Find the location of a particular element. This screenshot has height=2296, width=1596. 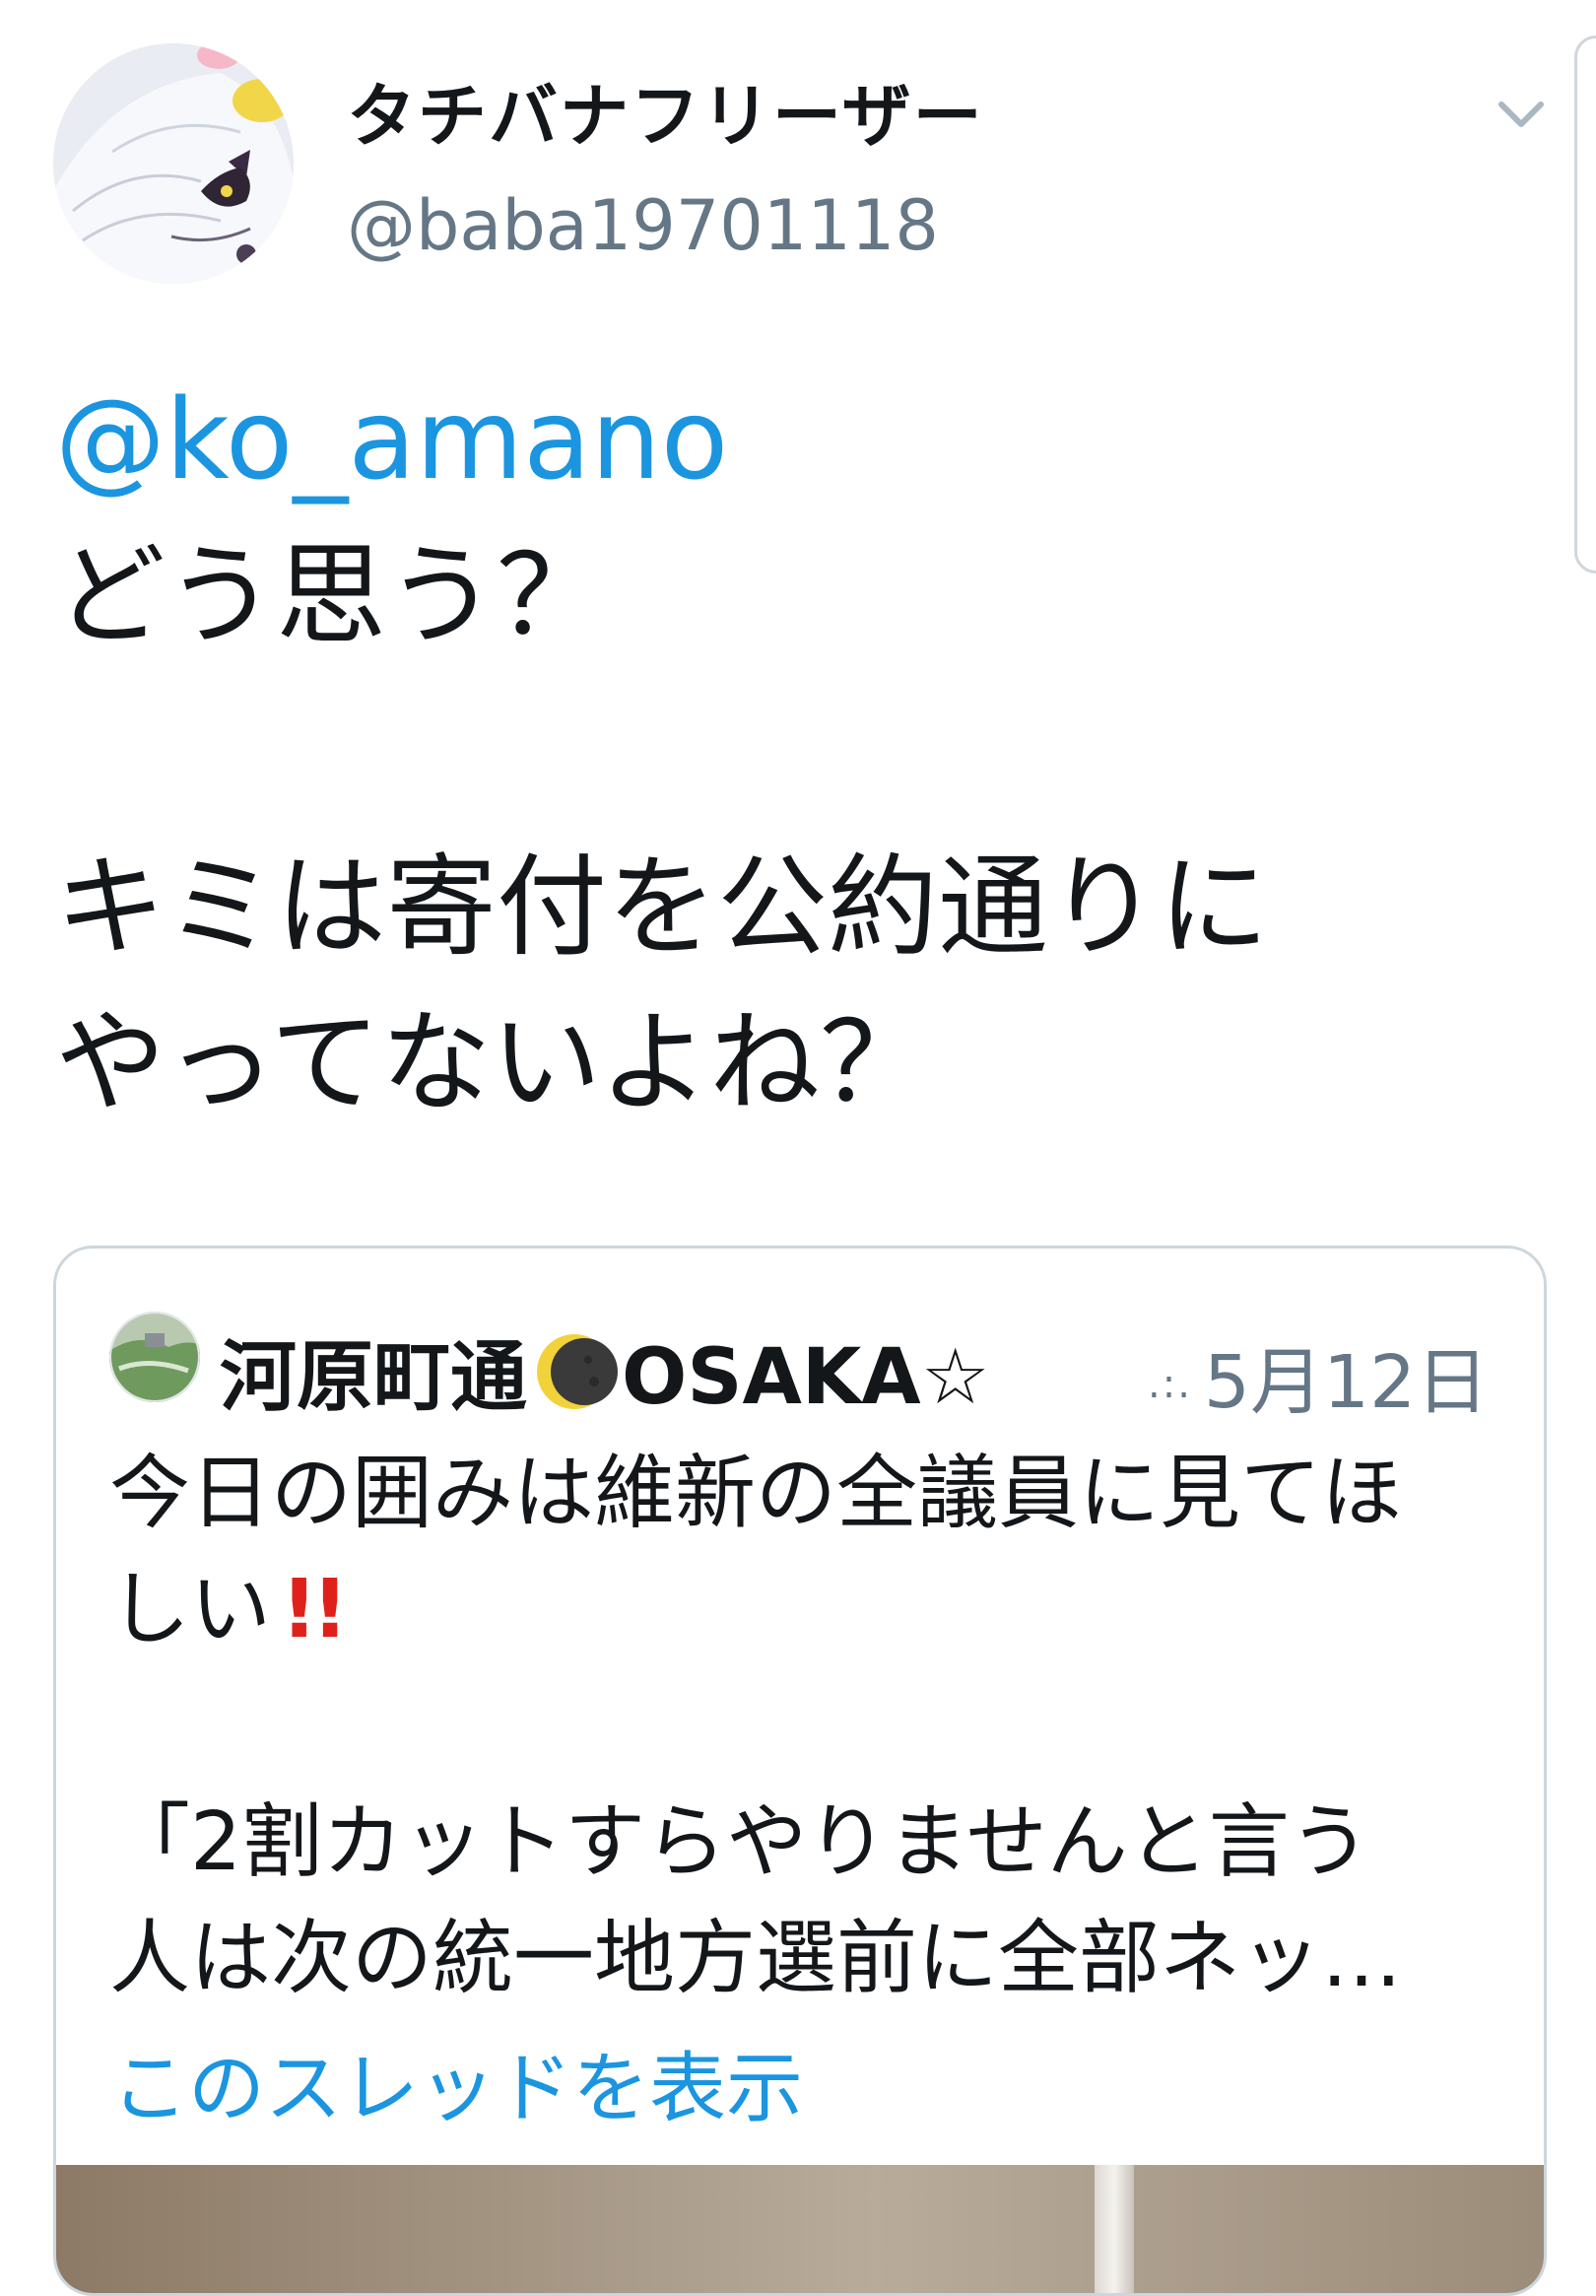

tweet-line: やってないよね？ is located at coordinates (493, 1063).